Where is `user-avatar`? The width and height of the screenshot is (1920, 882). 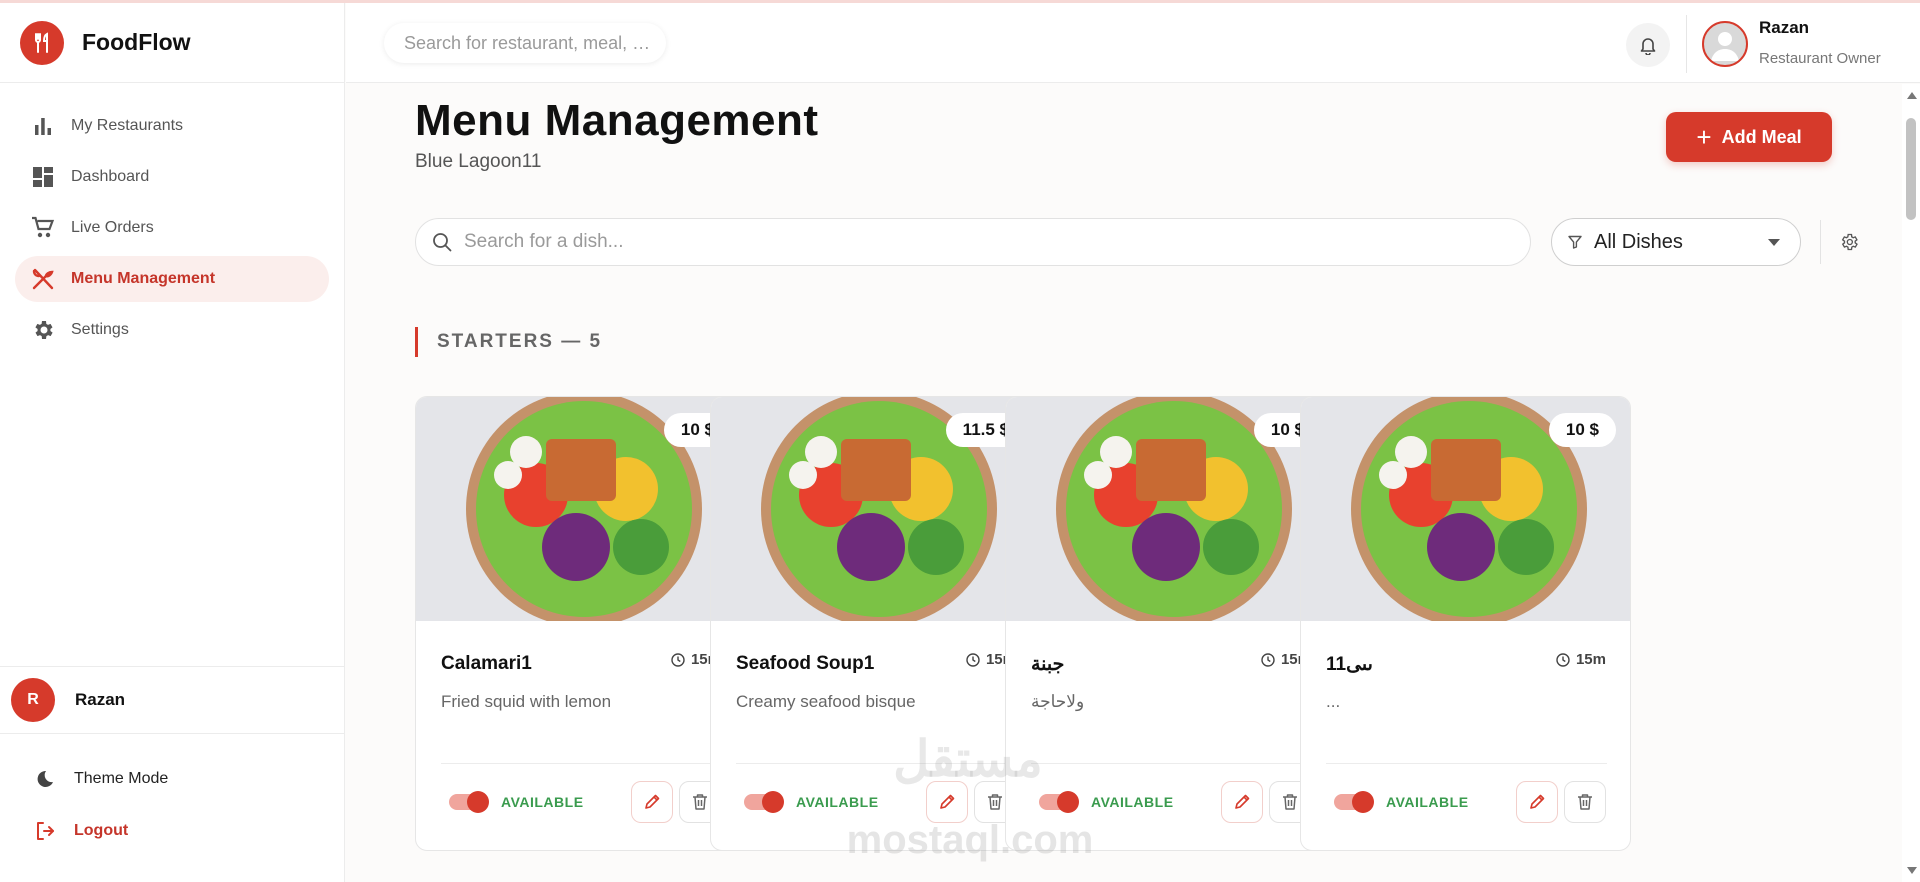 user-avatar is located at coordinates (1725, 44).